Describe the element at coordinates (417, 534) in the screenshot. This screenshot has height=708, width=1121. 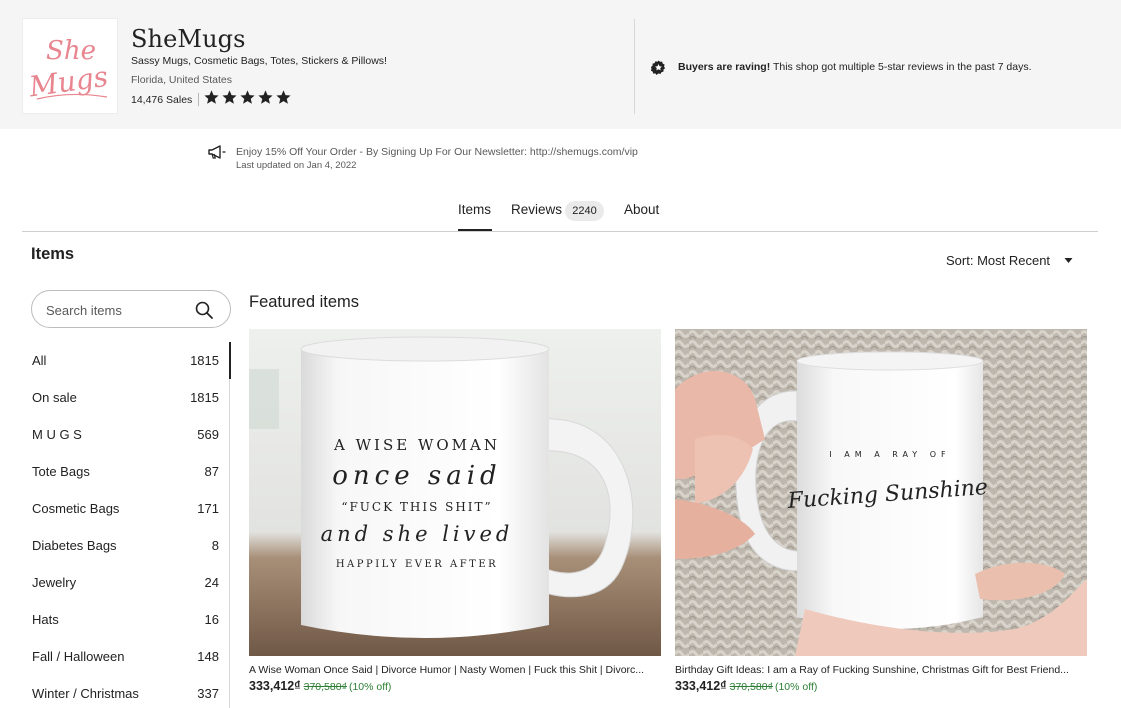
I see `mug-print-line: and she lived` at that location.